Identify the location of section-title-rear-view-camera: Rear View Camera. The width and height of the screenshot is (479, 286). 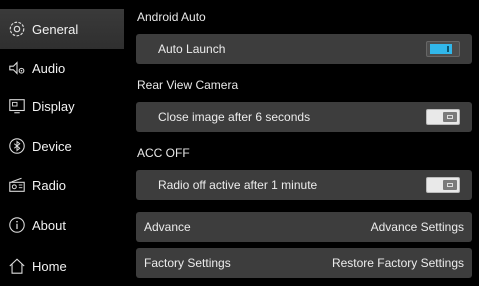
(188, 85).